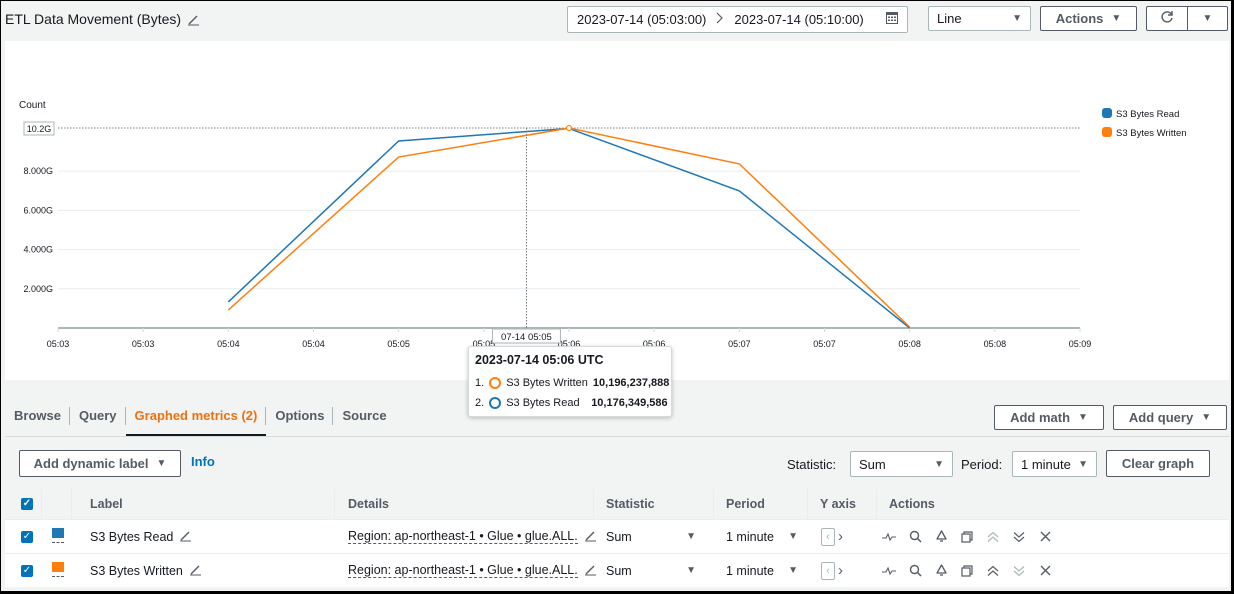  I want to click on chart-type-value: Line, so click(949, 18).